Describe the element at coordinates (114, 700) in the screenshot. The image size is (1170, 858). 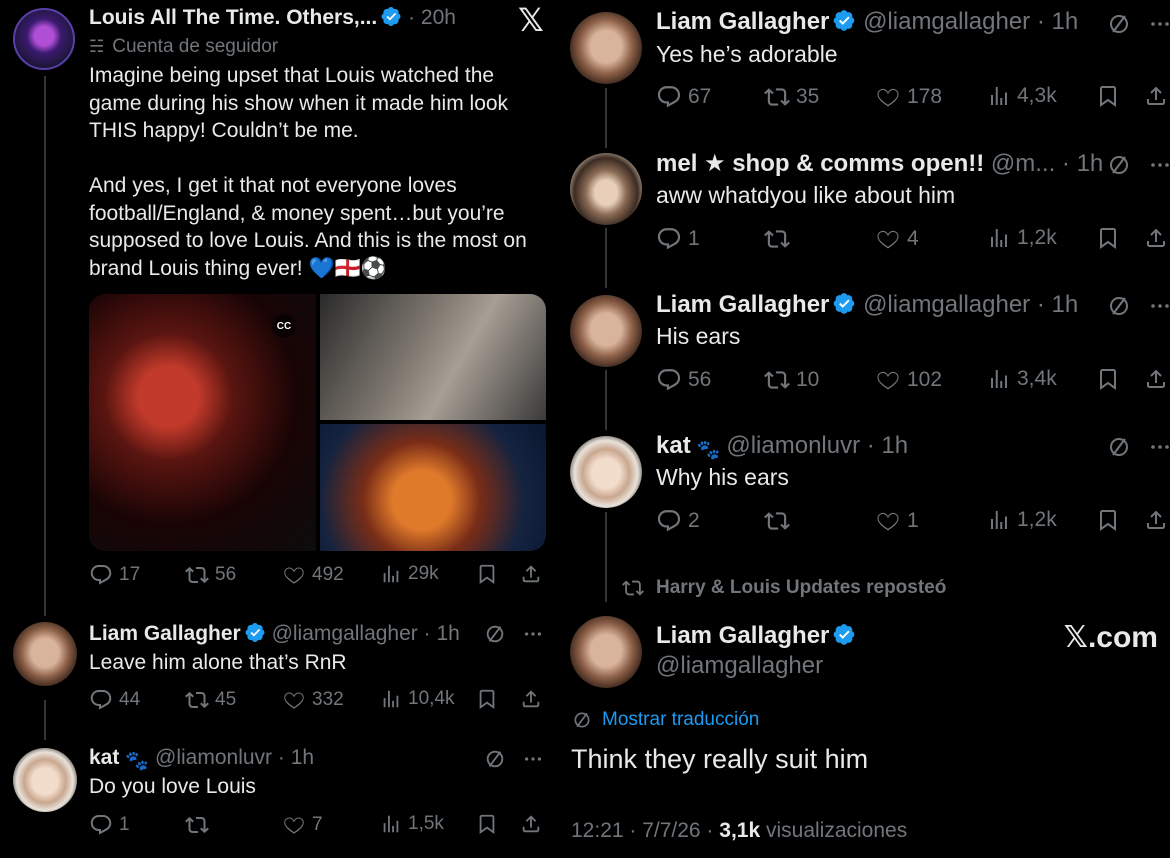
I see `reply-button: 44` at that location.